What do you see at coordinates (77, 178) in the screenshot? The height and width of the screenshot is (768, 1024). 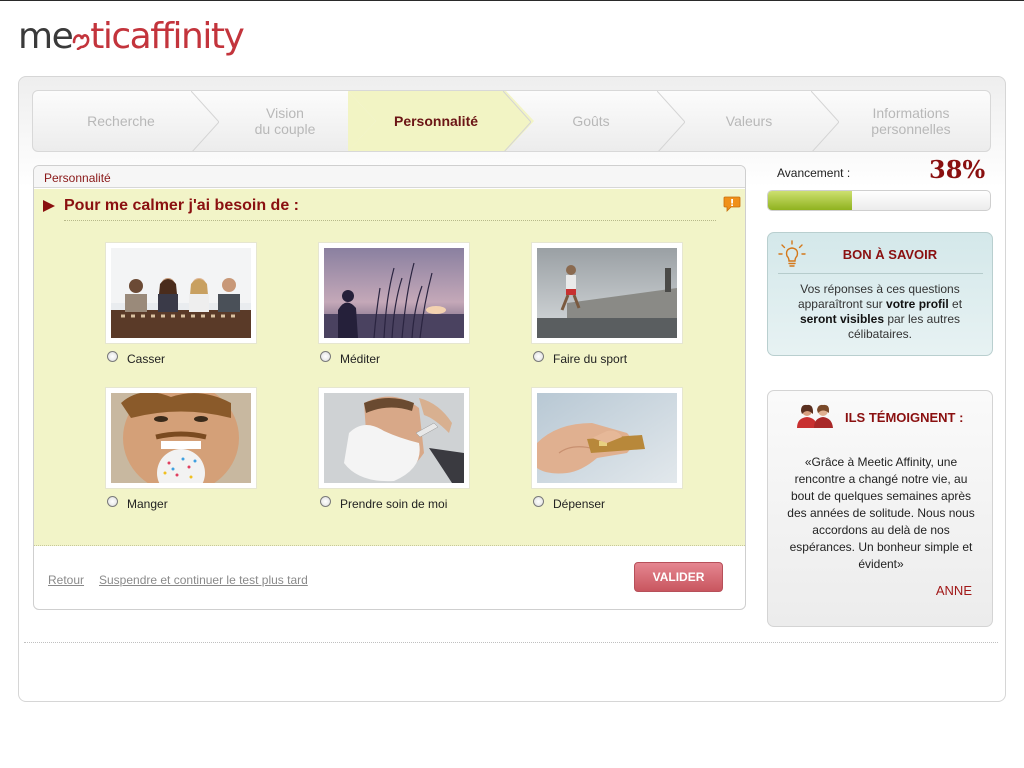 I see `panel-header-title: Personnalité` at bounding box center [77, 178].